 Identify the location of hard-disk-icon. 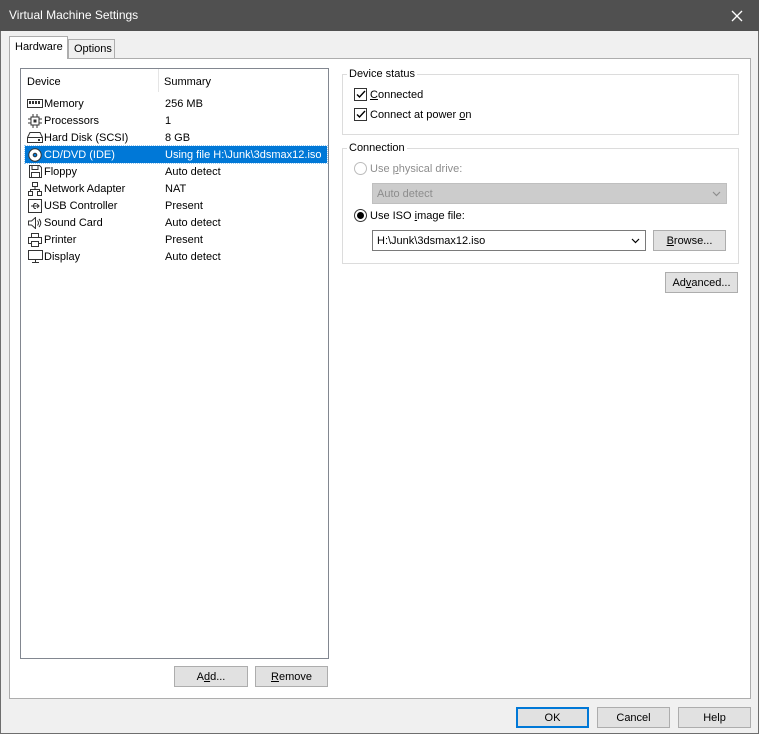
(35, 137).